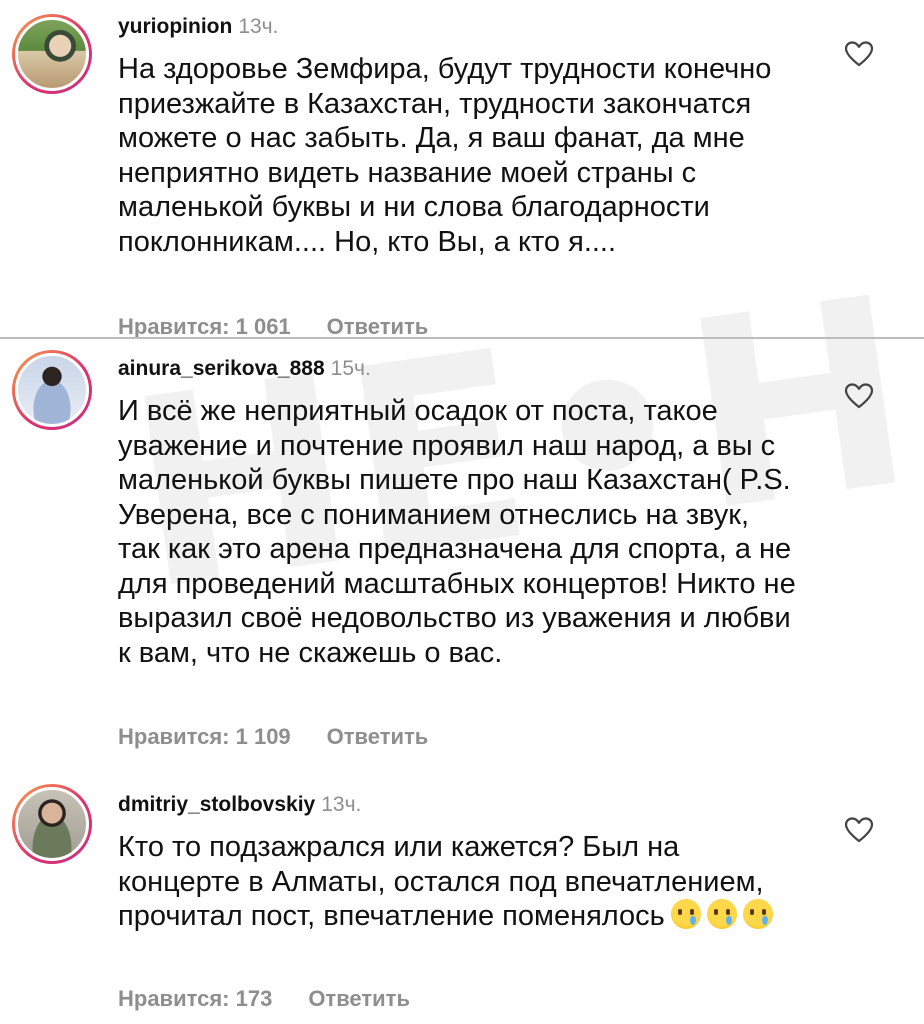 This screenshot has width=924, height=1024. What do you see at coordinates (175, 26) in the screenshot?
I see `username: yuriopinion` at bounding box center [175, 26].